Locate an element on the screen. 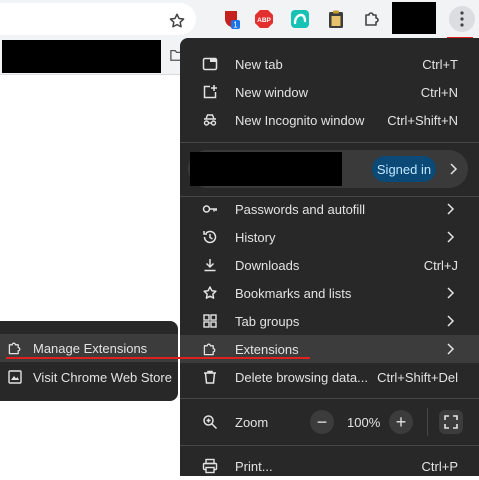 The height and width of the screenshot is (480, 479). adblock-plus-icon: ABP is located at coordinates (264, 19).